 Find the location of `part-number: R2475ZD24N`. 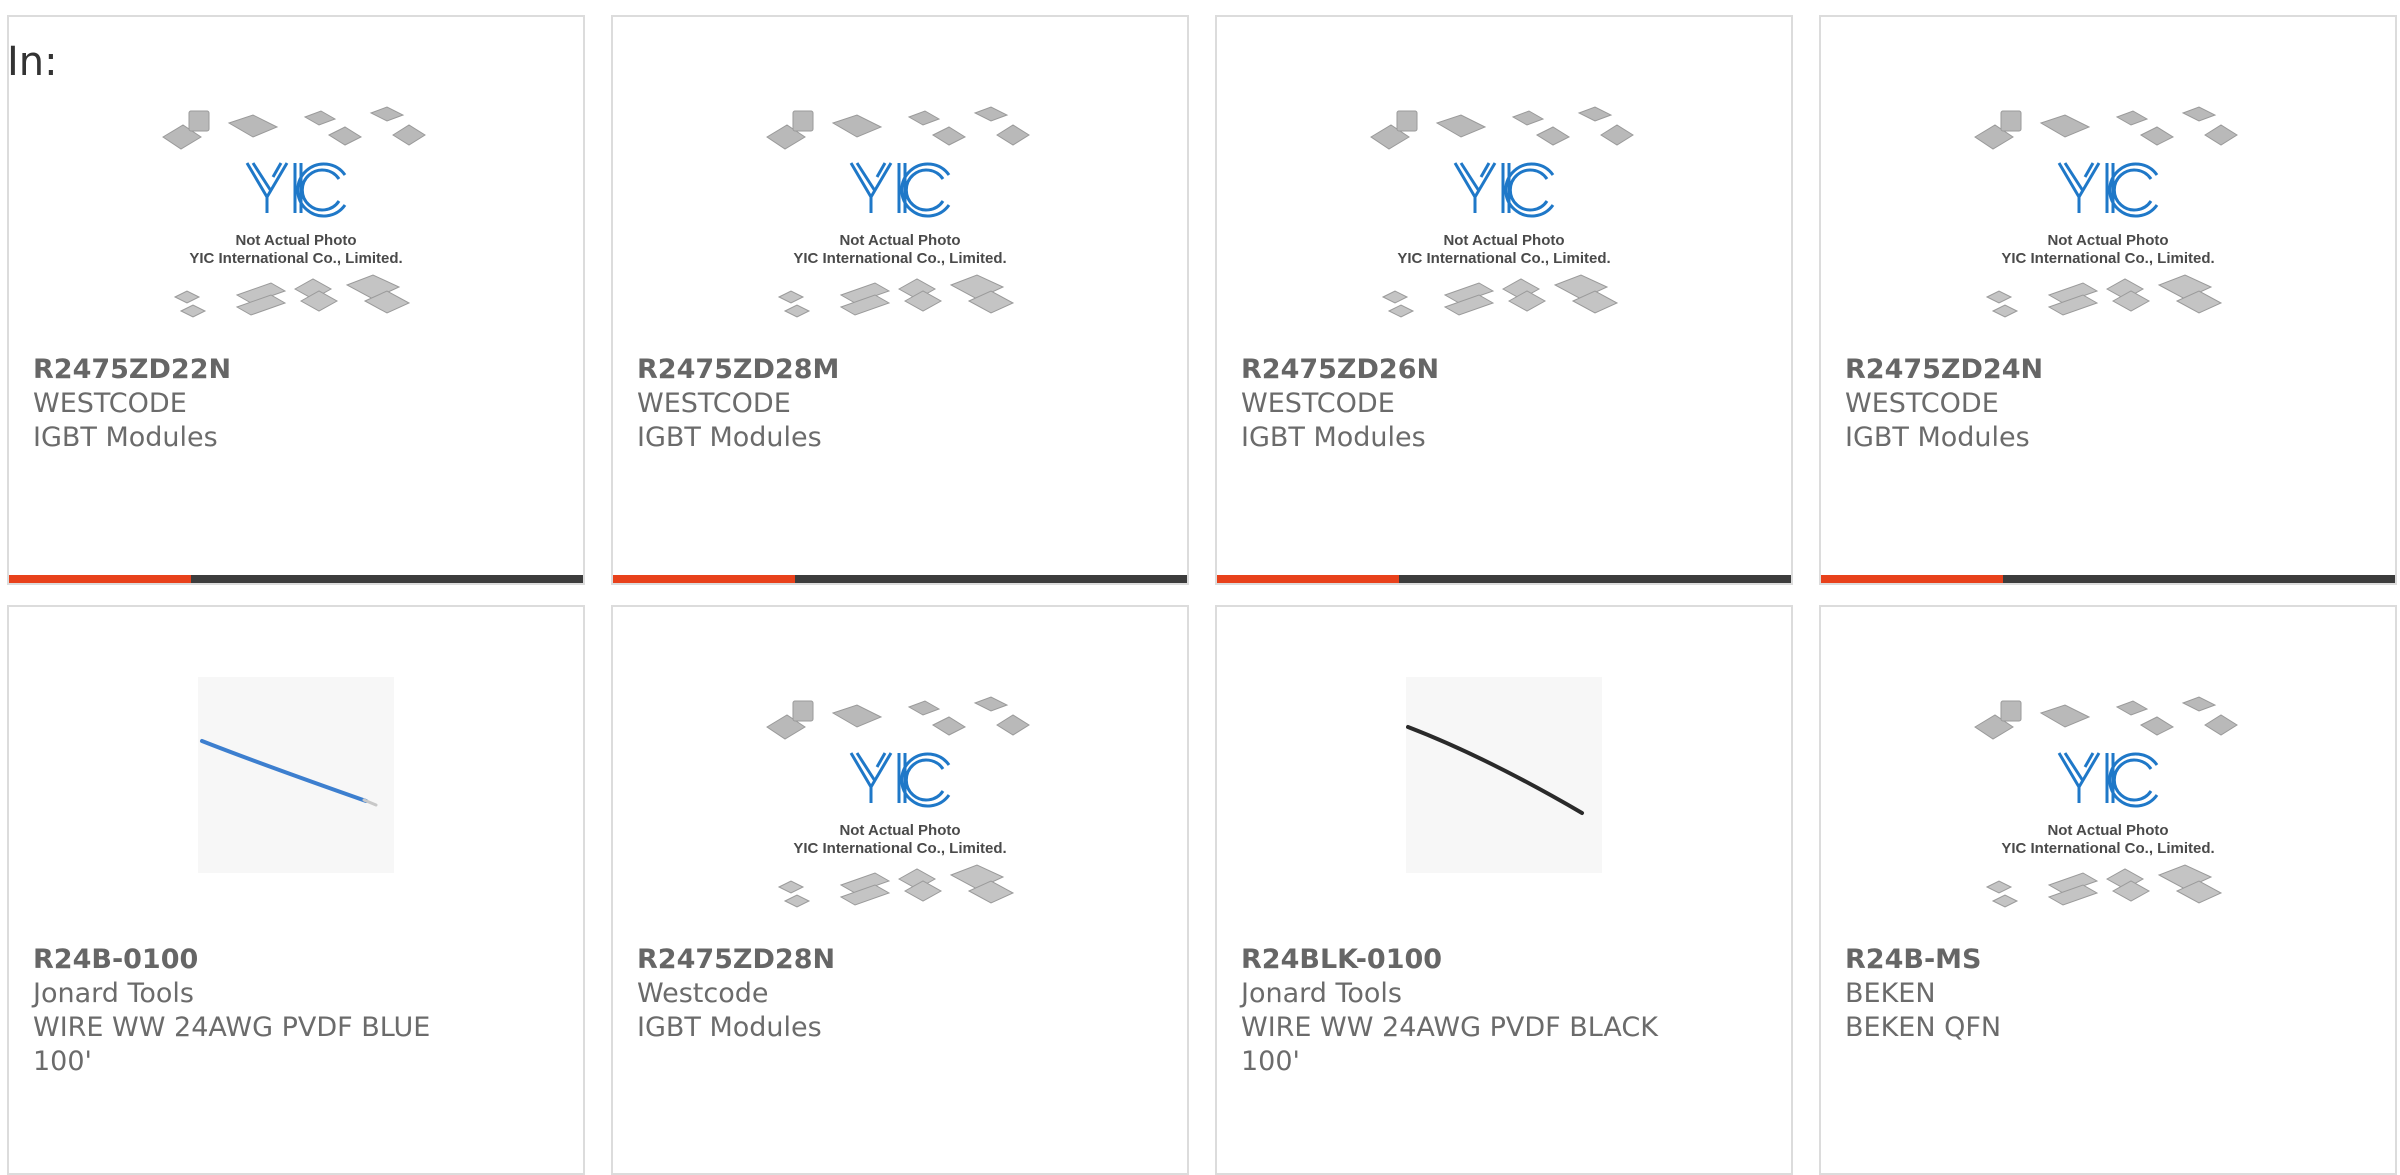

part-number: R2475ZD24N is located at coordinates (2110, 370).